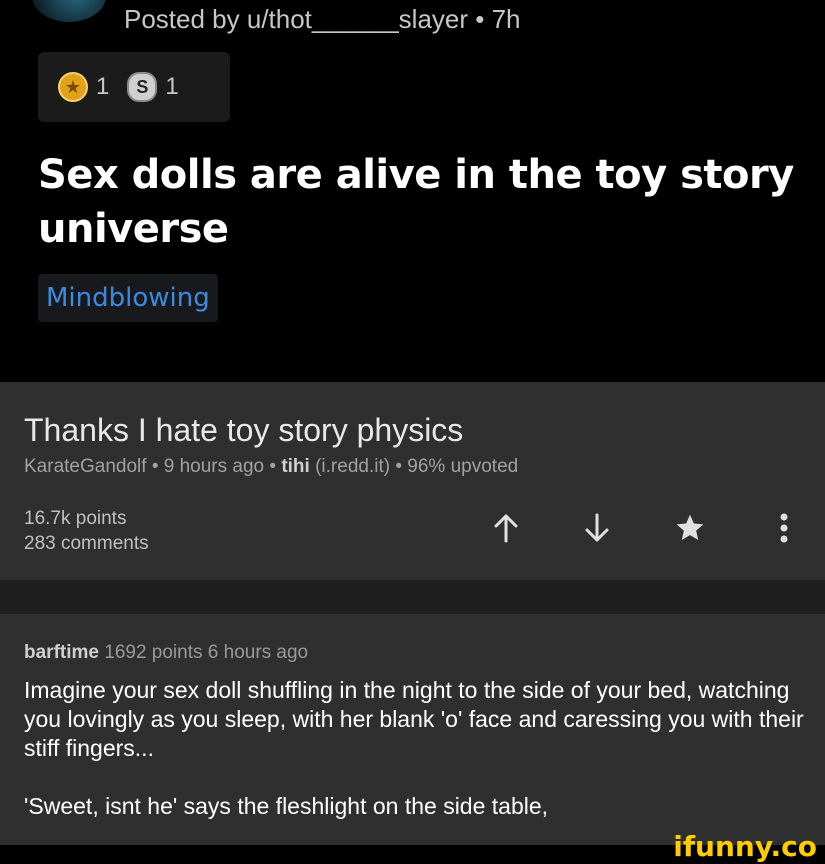  I want to click on downvote-icon, so click(597, 528).